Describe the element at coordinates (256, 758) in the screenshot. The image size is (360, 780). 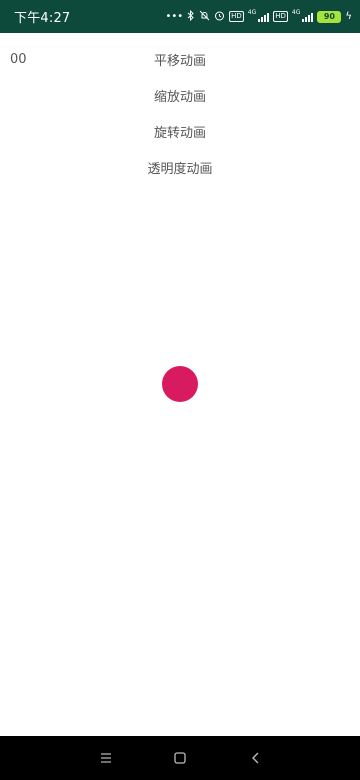
I see `back-chevron-icon` at that location.